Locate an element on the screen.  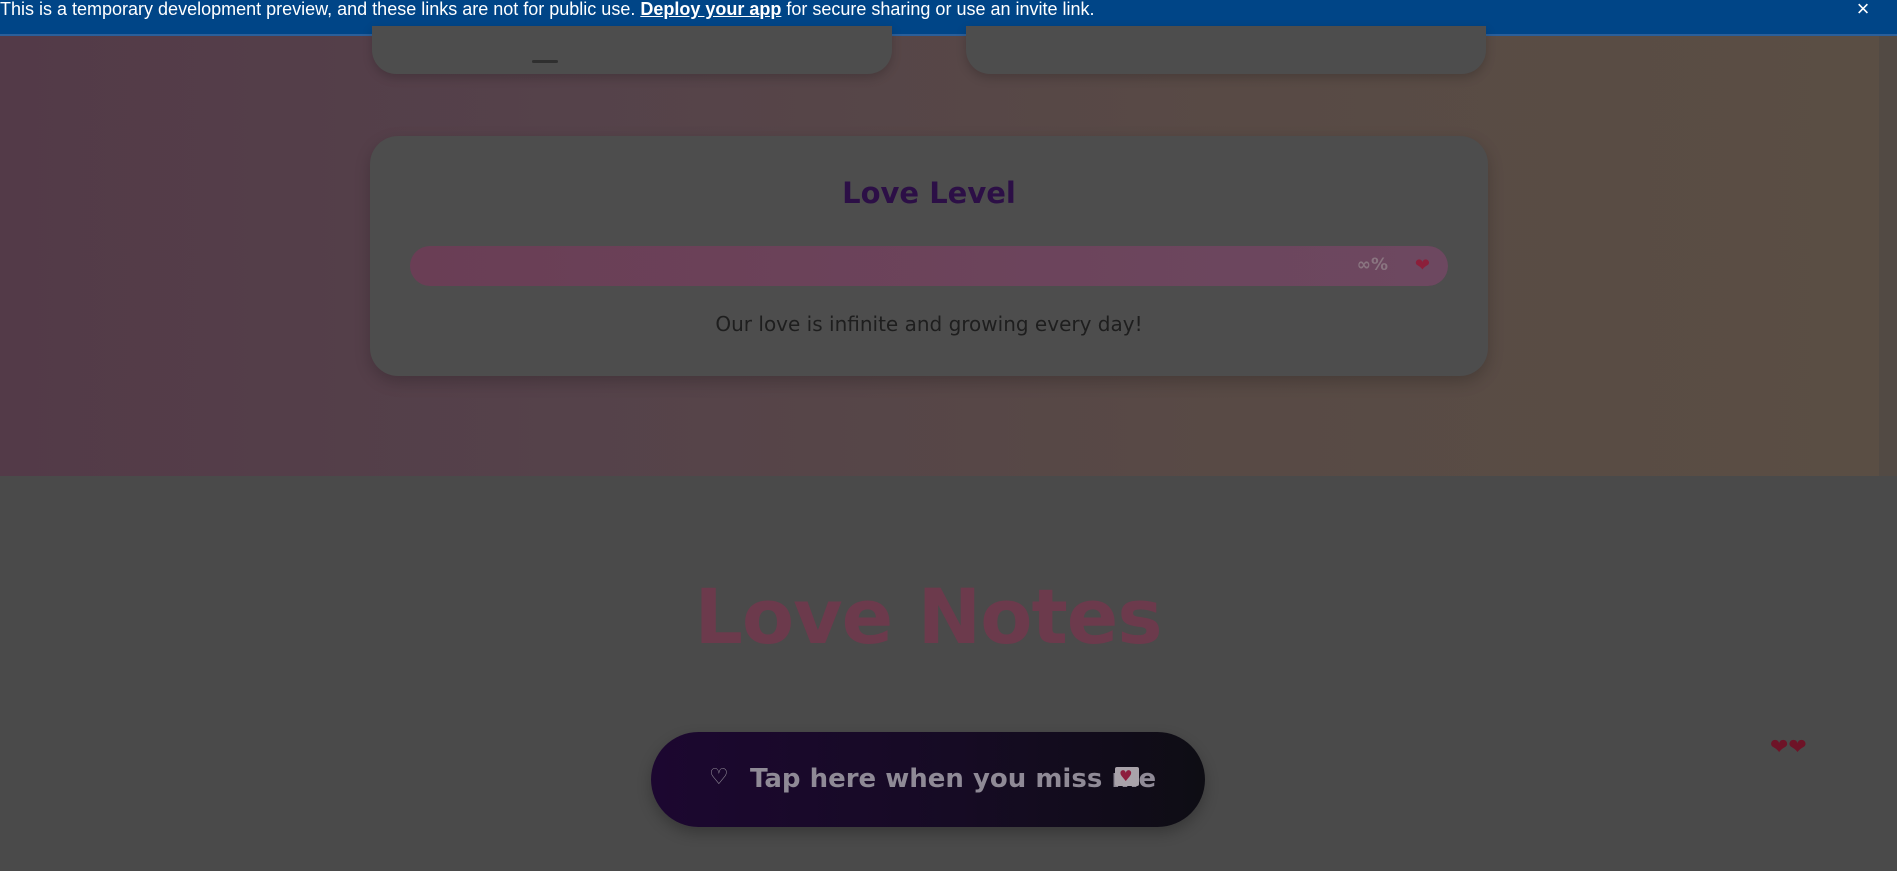
deploy-app-link: Deploy your app is located at coordinates (710, 9).